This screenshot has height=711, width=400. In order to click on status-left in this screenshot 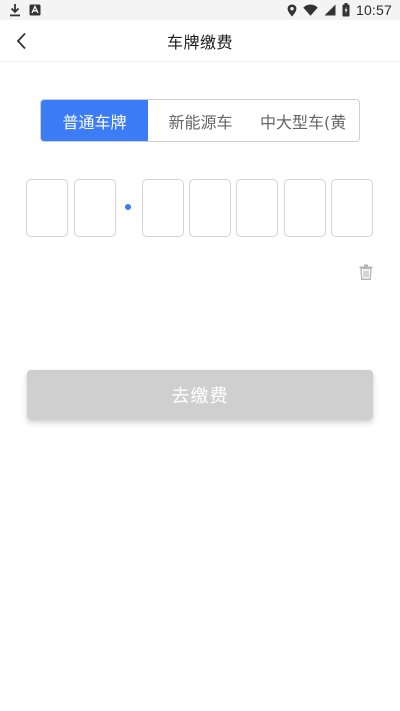, I will do `click(25, 10)`.